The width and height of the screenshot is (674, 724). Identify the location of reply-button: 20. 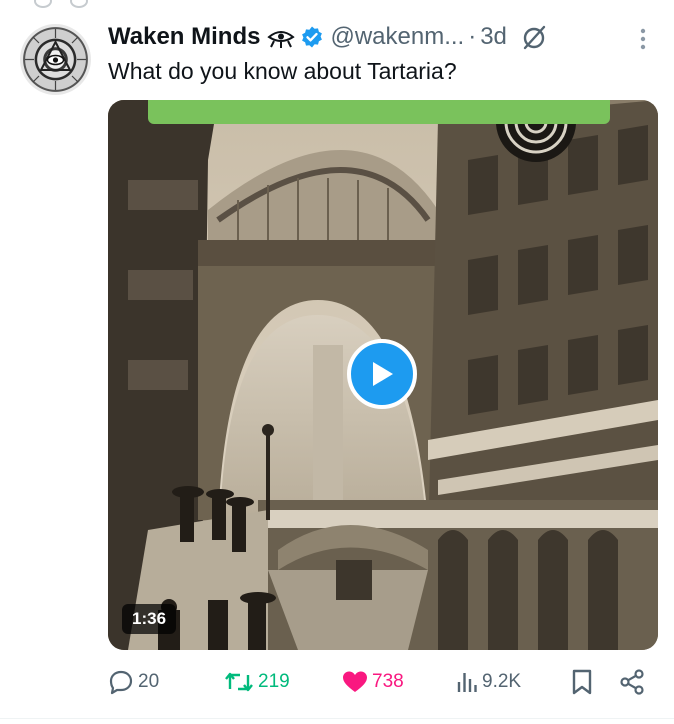
(133, 682).